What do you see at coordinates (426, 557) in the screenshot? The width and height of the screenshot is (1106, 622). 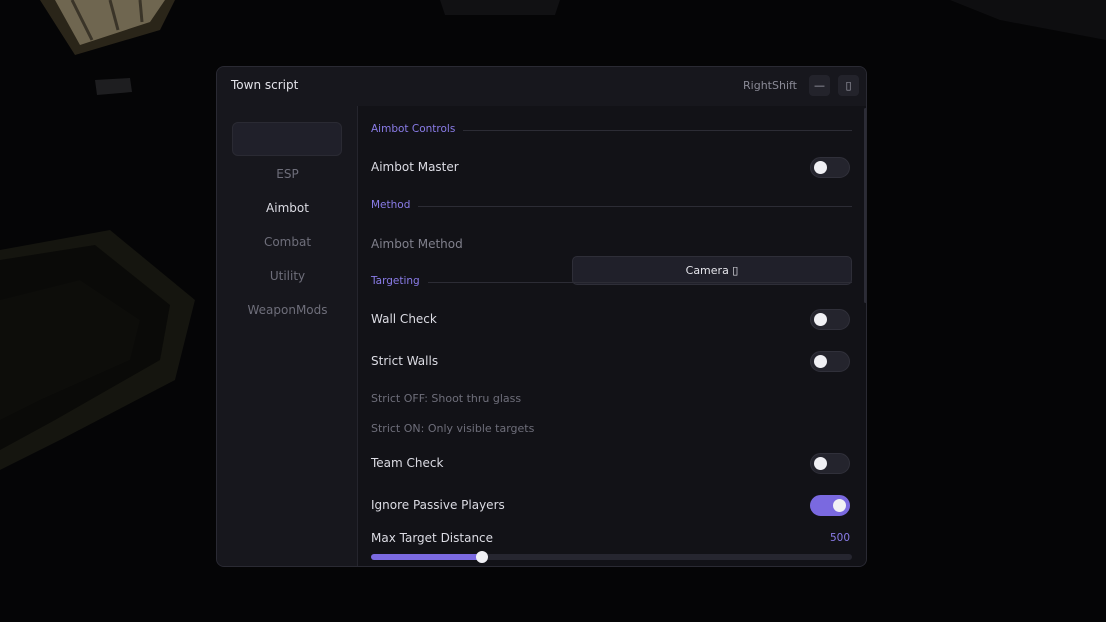 I see `slider-fill` at bounding box center [426, 557].